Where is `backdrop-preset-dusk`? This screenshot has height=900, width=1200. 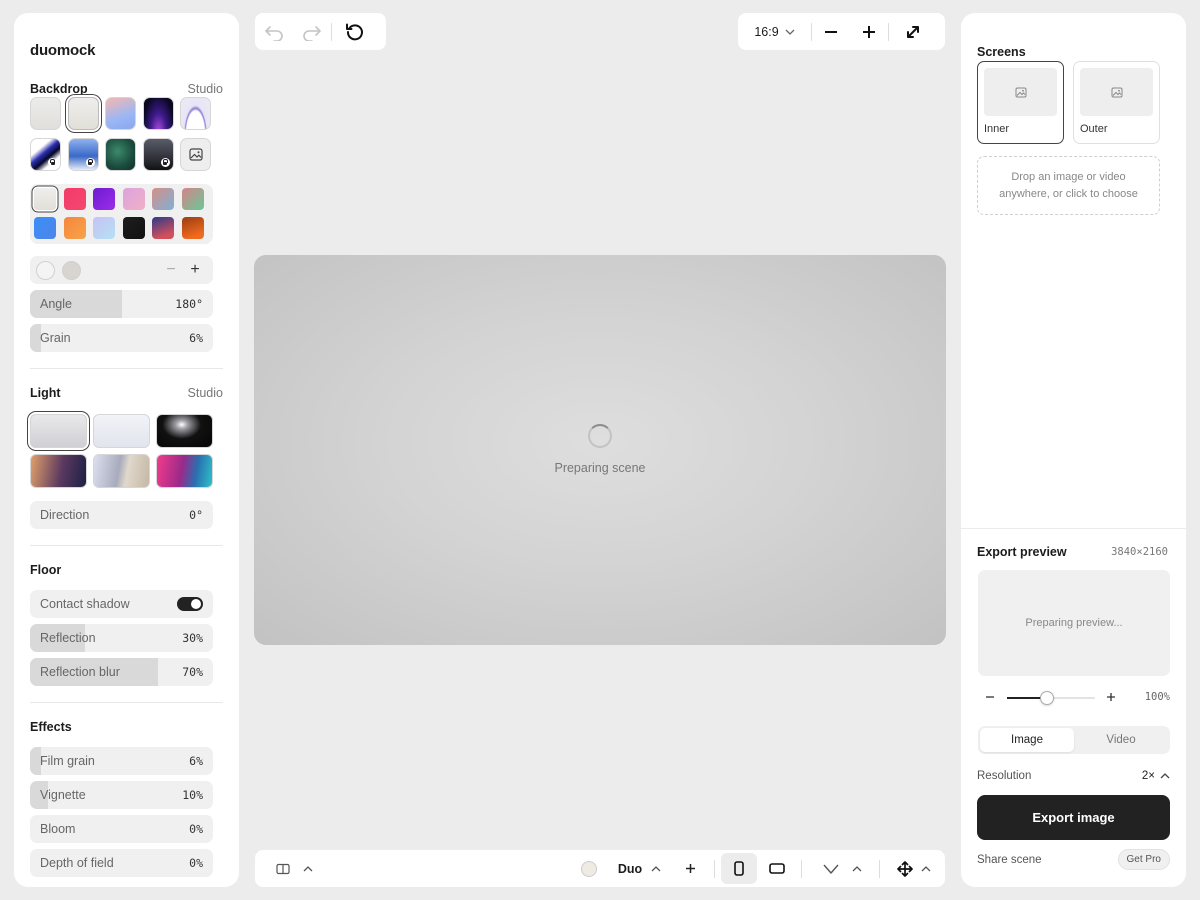
backdrop-preset-dusk is located at coordinates (158, 154).